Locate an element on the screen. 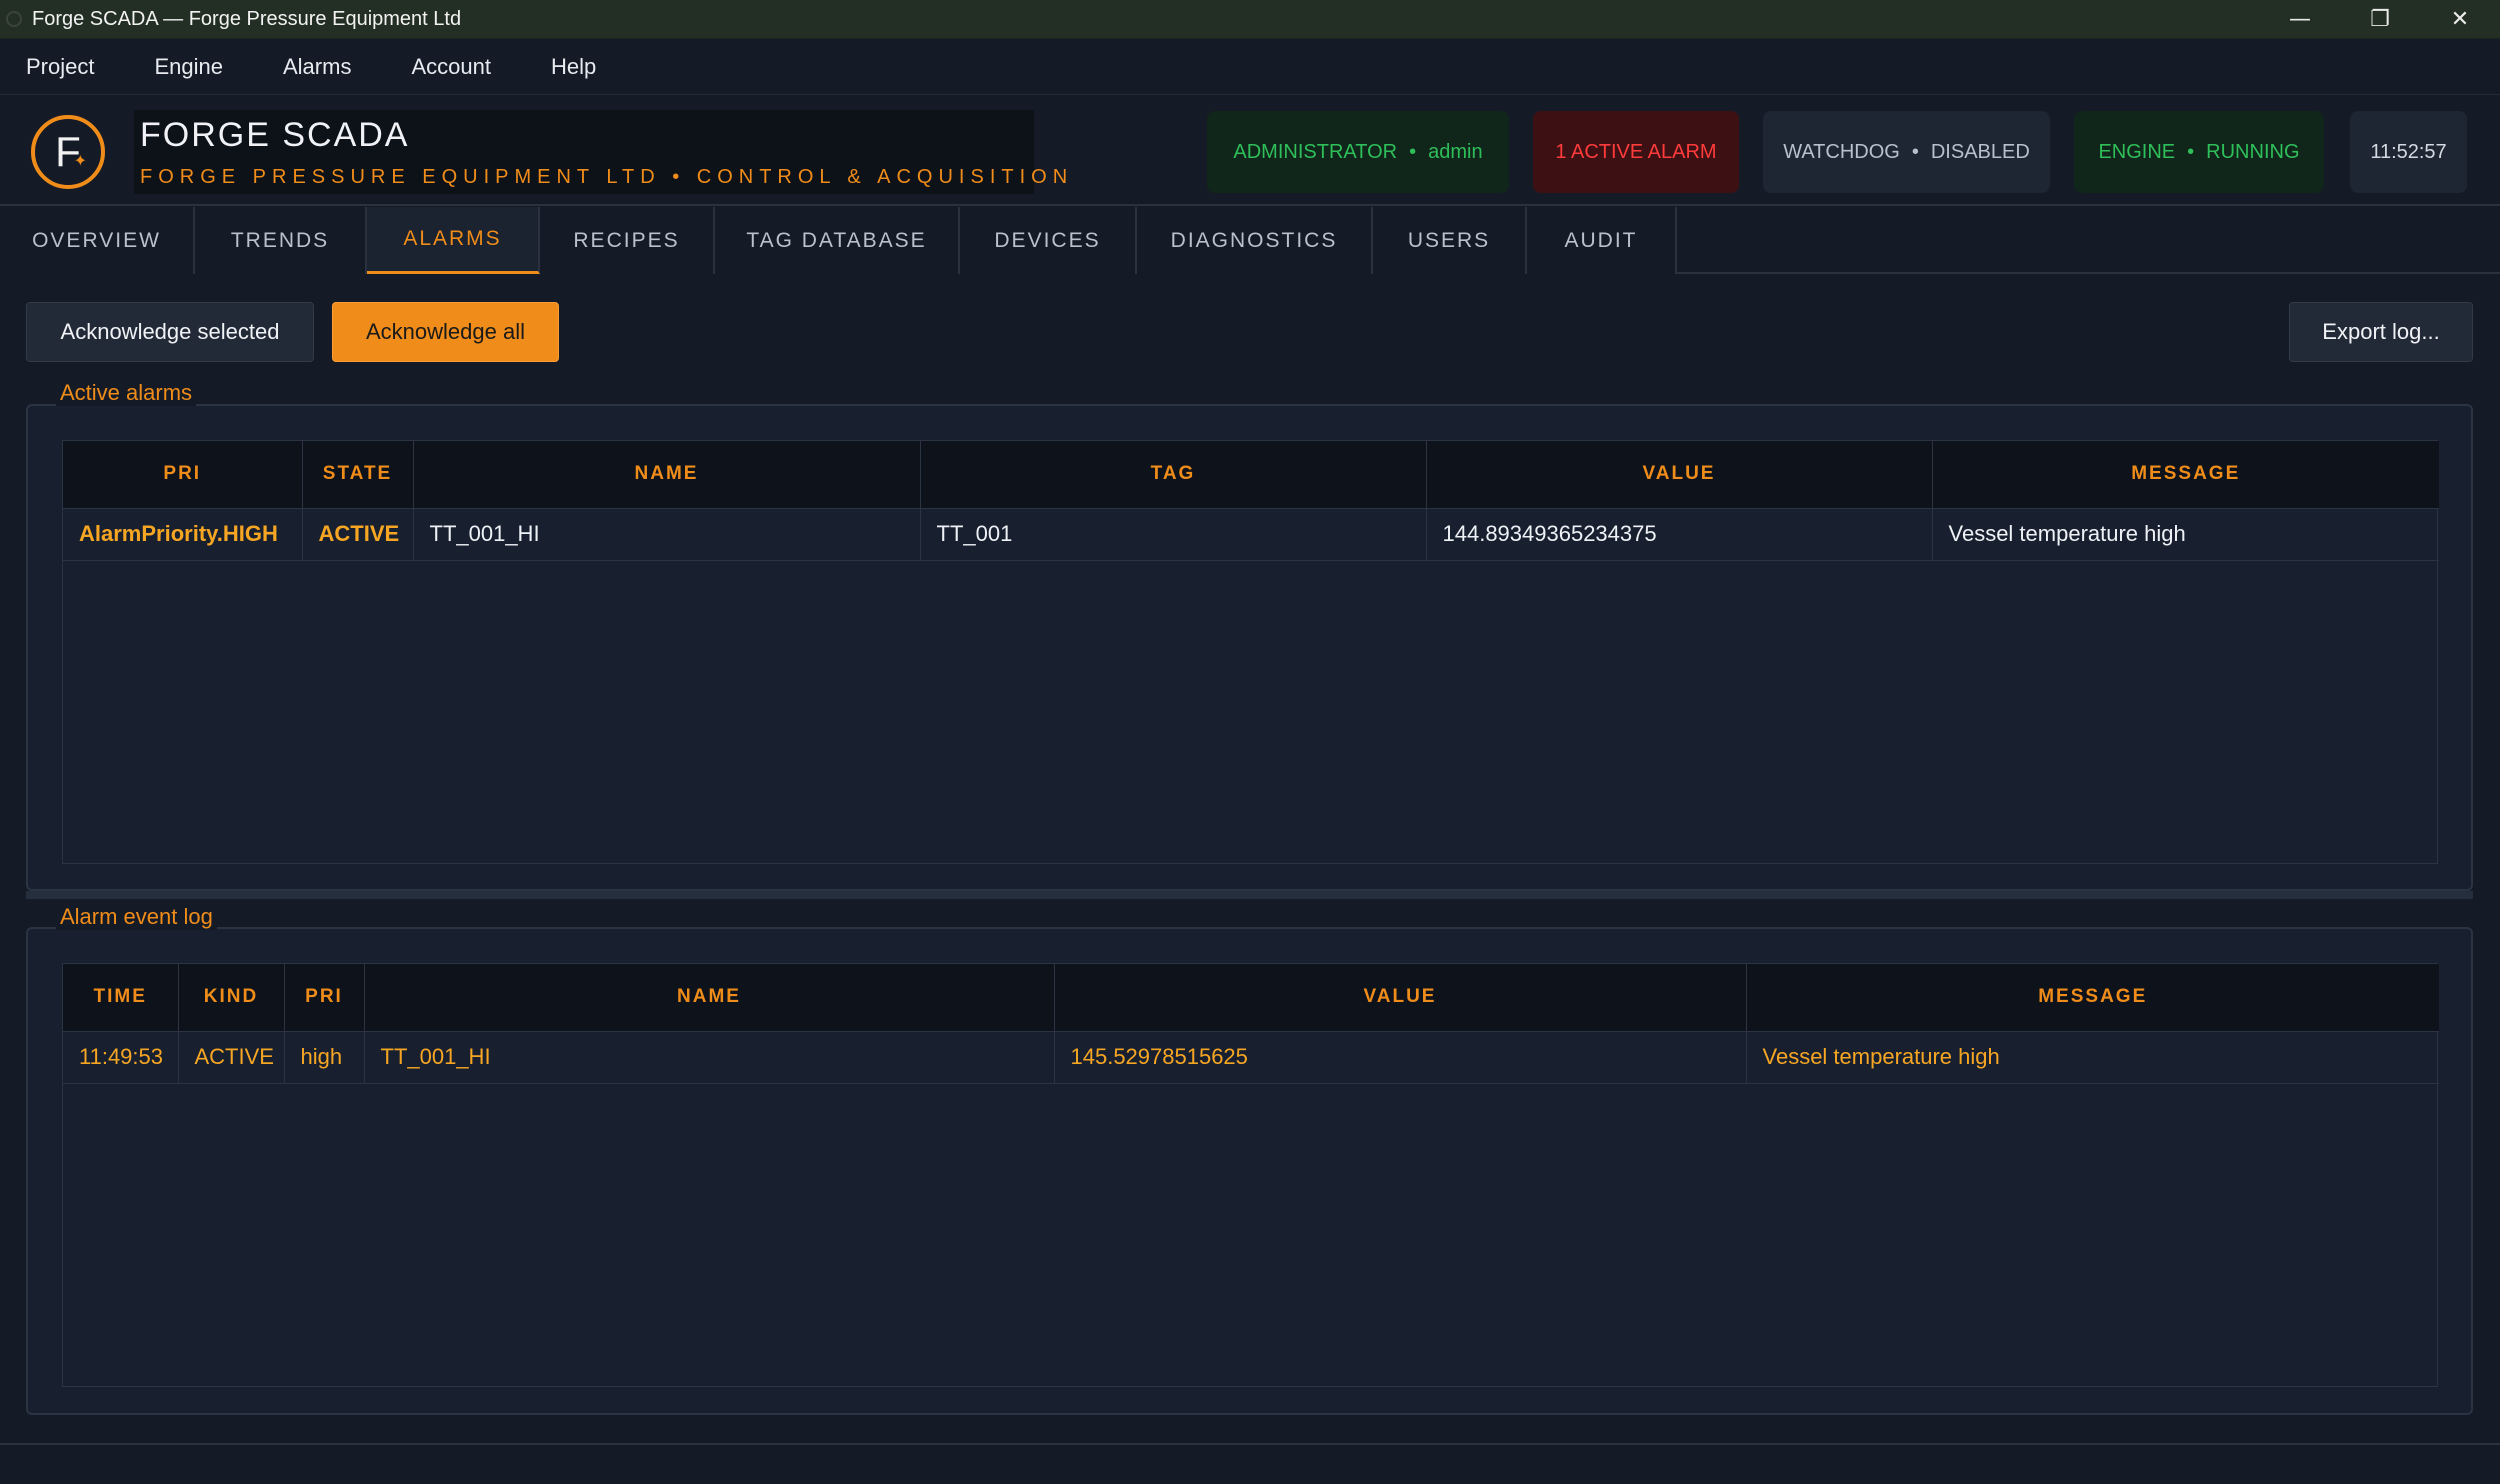 The height and width of the screenshot is (1484, 2500). brand-name: FORGE SCADA is located at coordinates (275, 135).